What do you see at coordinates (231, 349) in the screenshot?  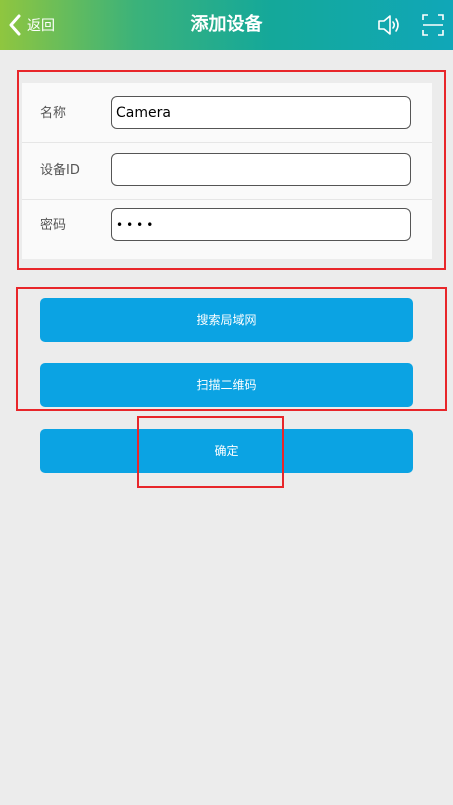 I see `highlight-box-buttons` at bounding box center [231, 349].